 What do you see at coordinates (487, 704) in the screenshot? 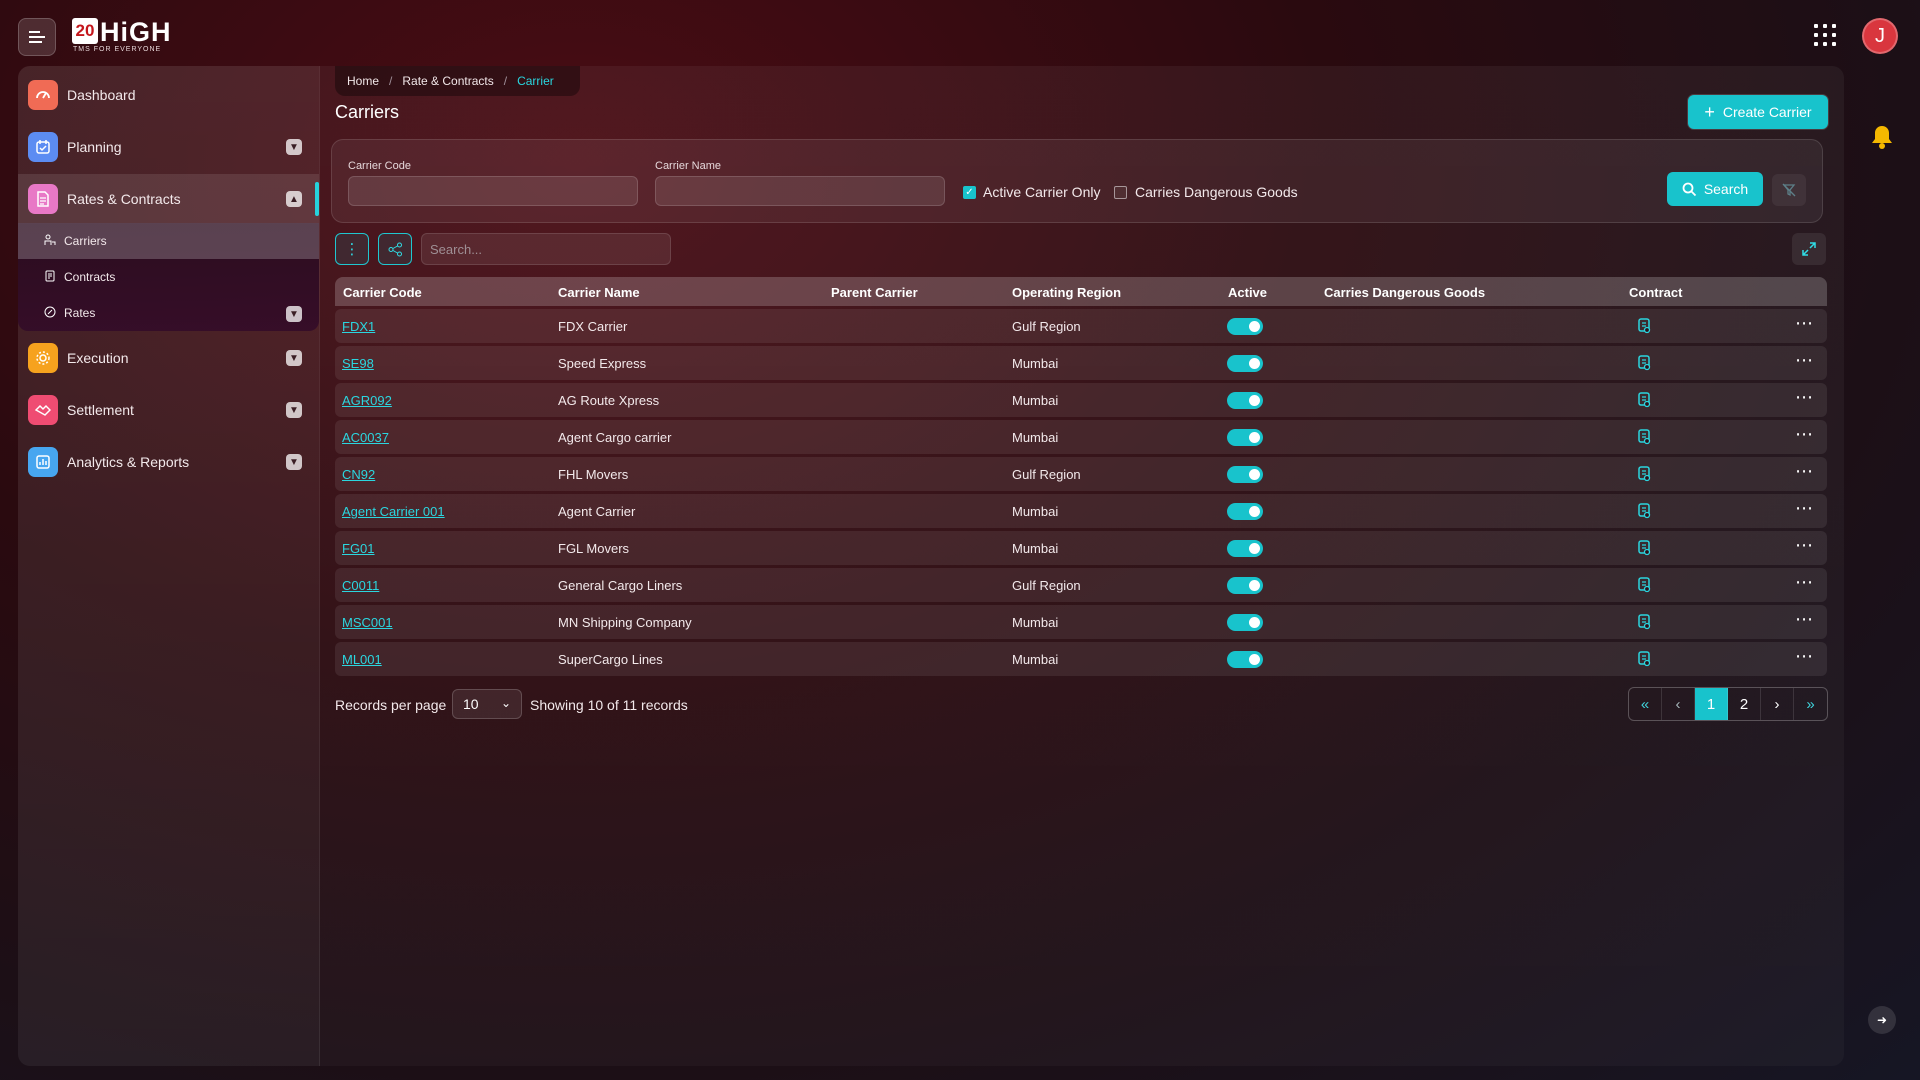
I see `records-per-page-select: 10 ⌄` at bounding box center [487, 704].